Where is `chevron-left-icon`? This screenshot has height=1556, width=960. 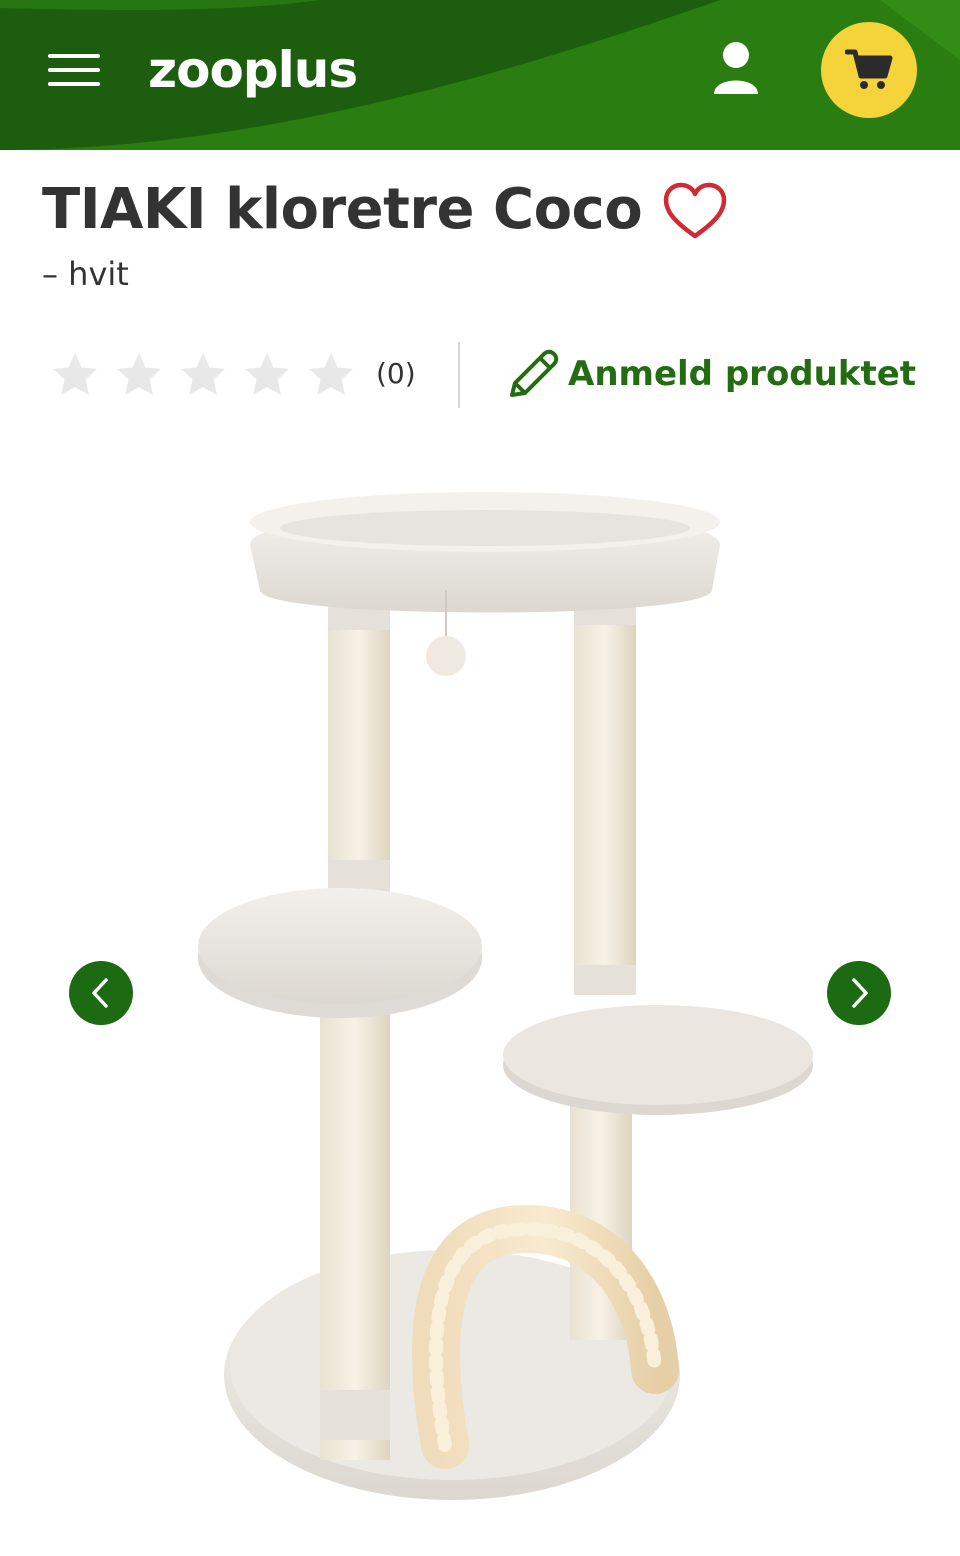
chevron-left-icon is located at coordinates (100, 993).